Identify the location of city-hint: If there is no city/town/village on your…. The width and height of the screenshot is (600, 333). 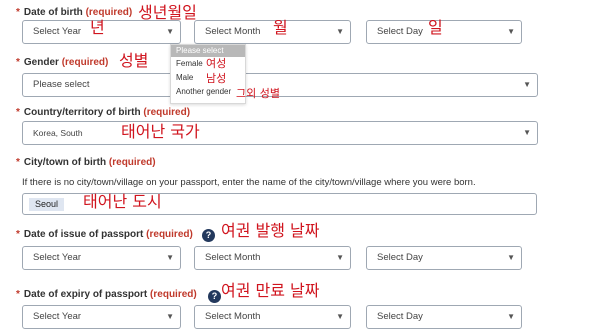
(249, 182).